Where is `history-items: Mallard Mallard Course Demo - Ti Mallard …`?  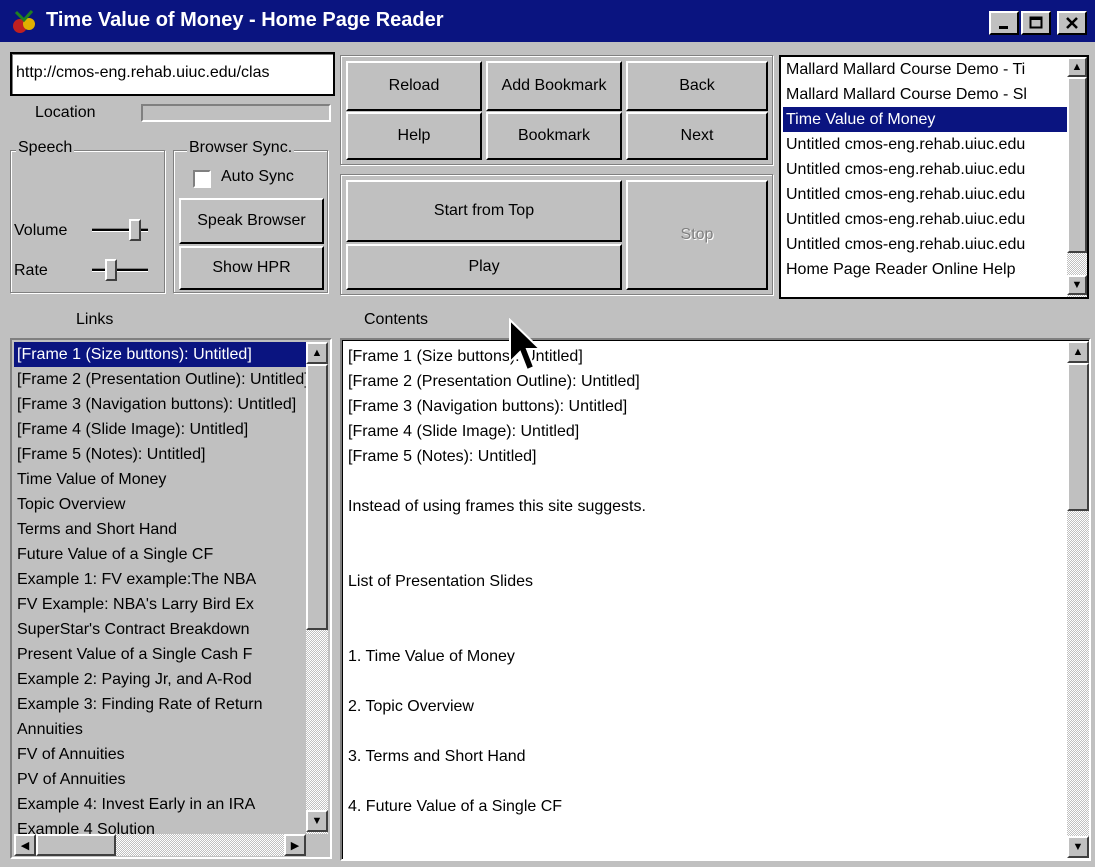
history-items: Mallard Mallard Course Demo - Ti Mallard … is located at coordinates (925, 177).